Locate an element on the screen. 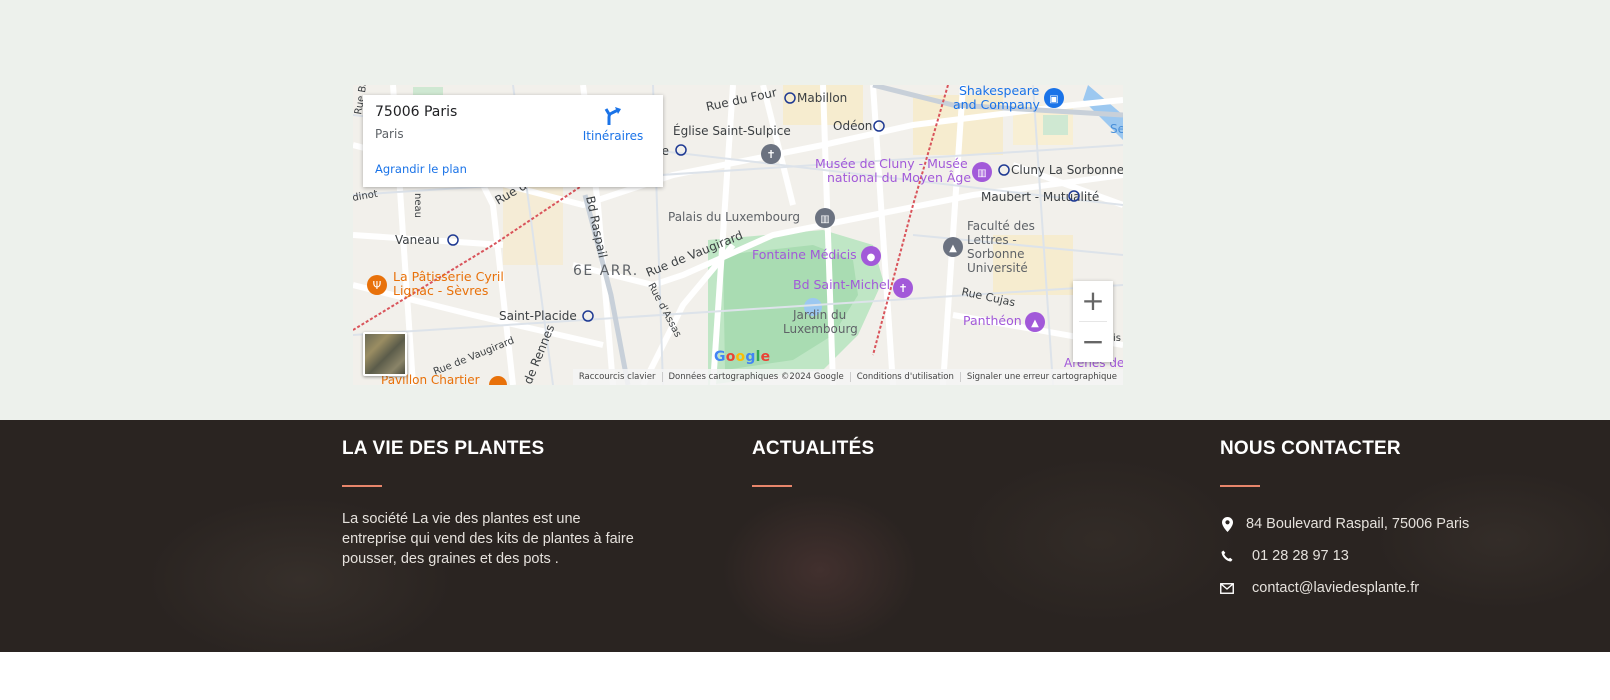 The width and height of the screenshot is (1610, 700). label-patisserie-1: La Pâtisserie Cyril is located at coordinates (448, 276).